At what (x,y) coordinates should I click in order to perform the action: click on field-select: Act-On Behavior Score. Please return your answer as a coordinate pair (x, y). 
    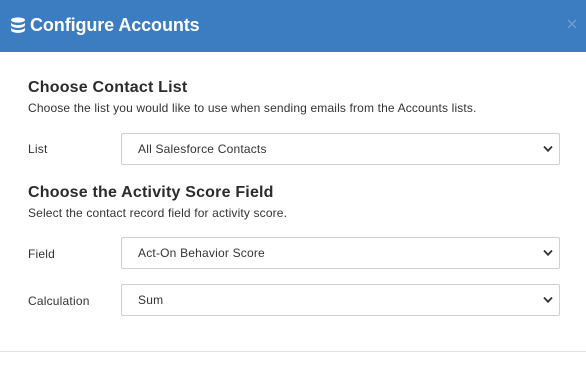
    Looking at the image, I should click on (340, 253).